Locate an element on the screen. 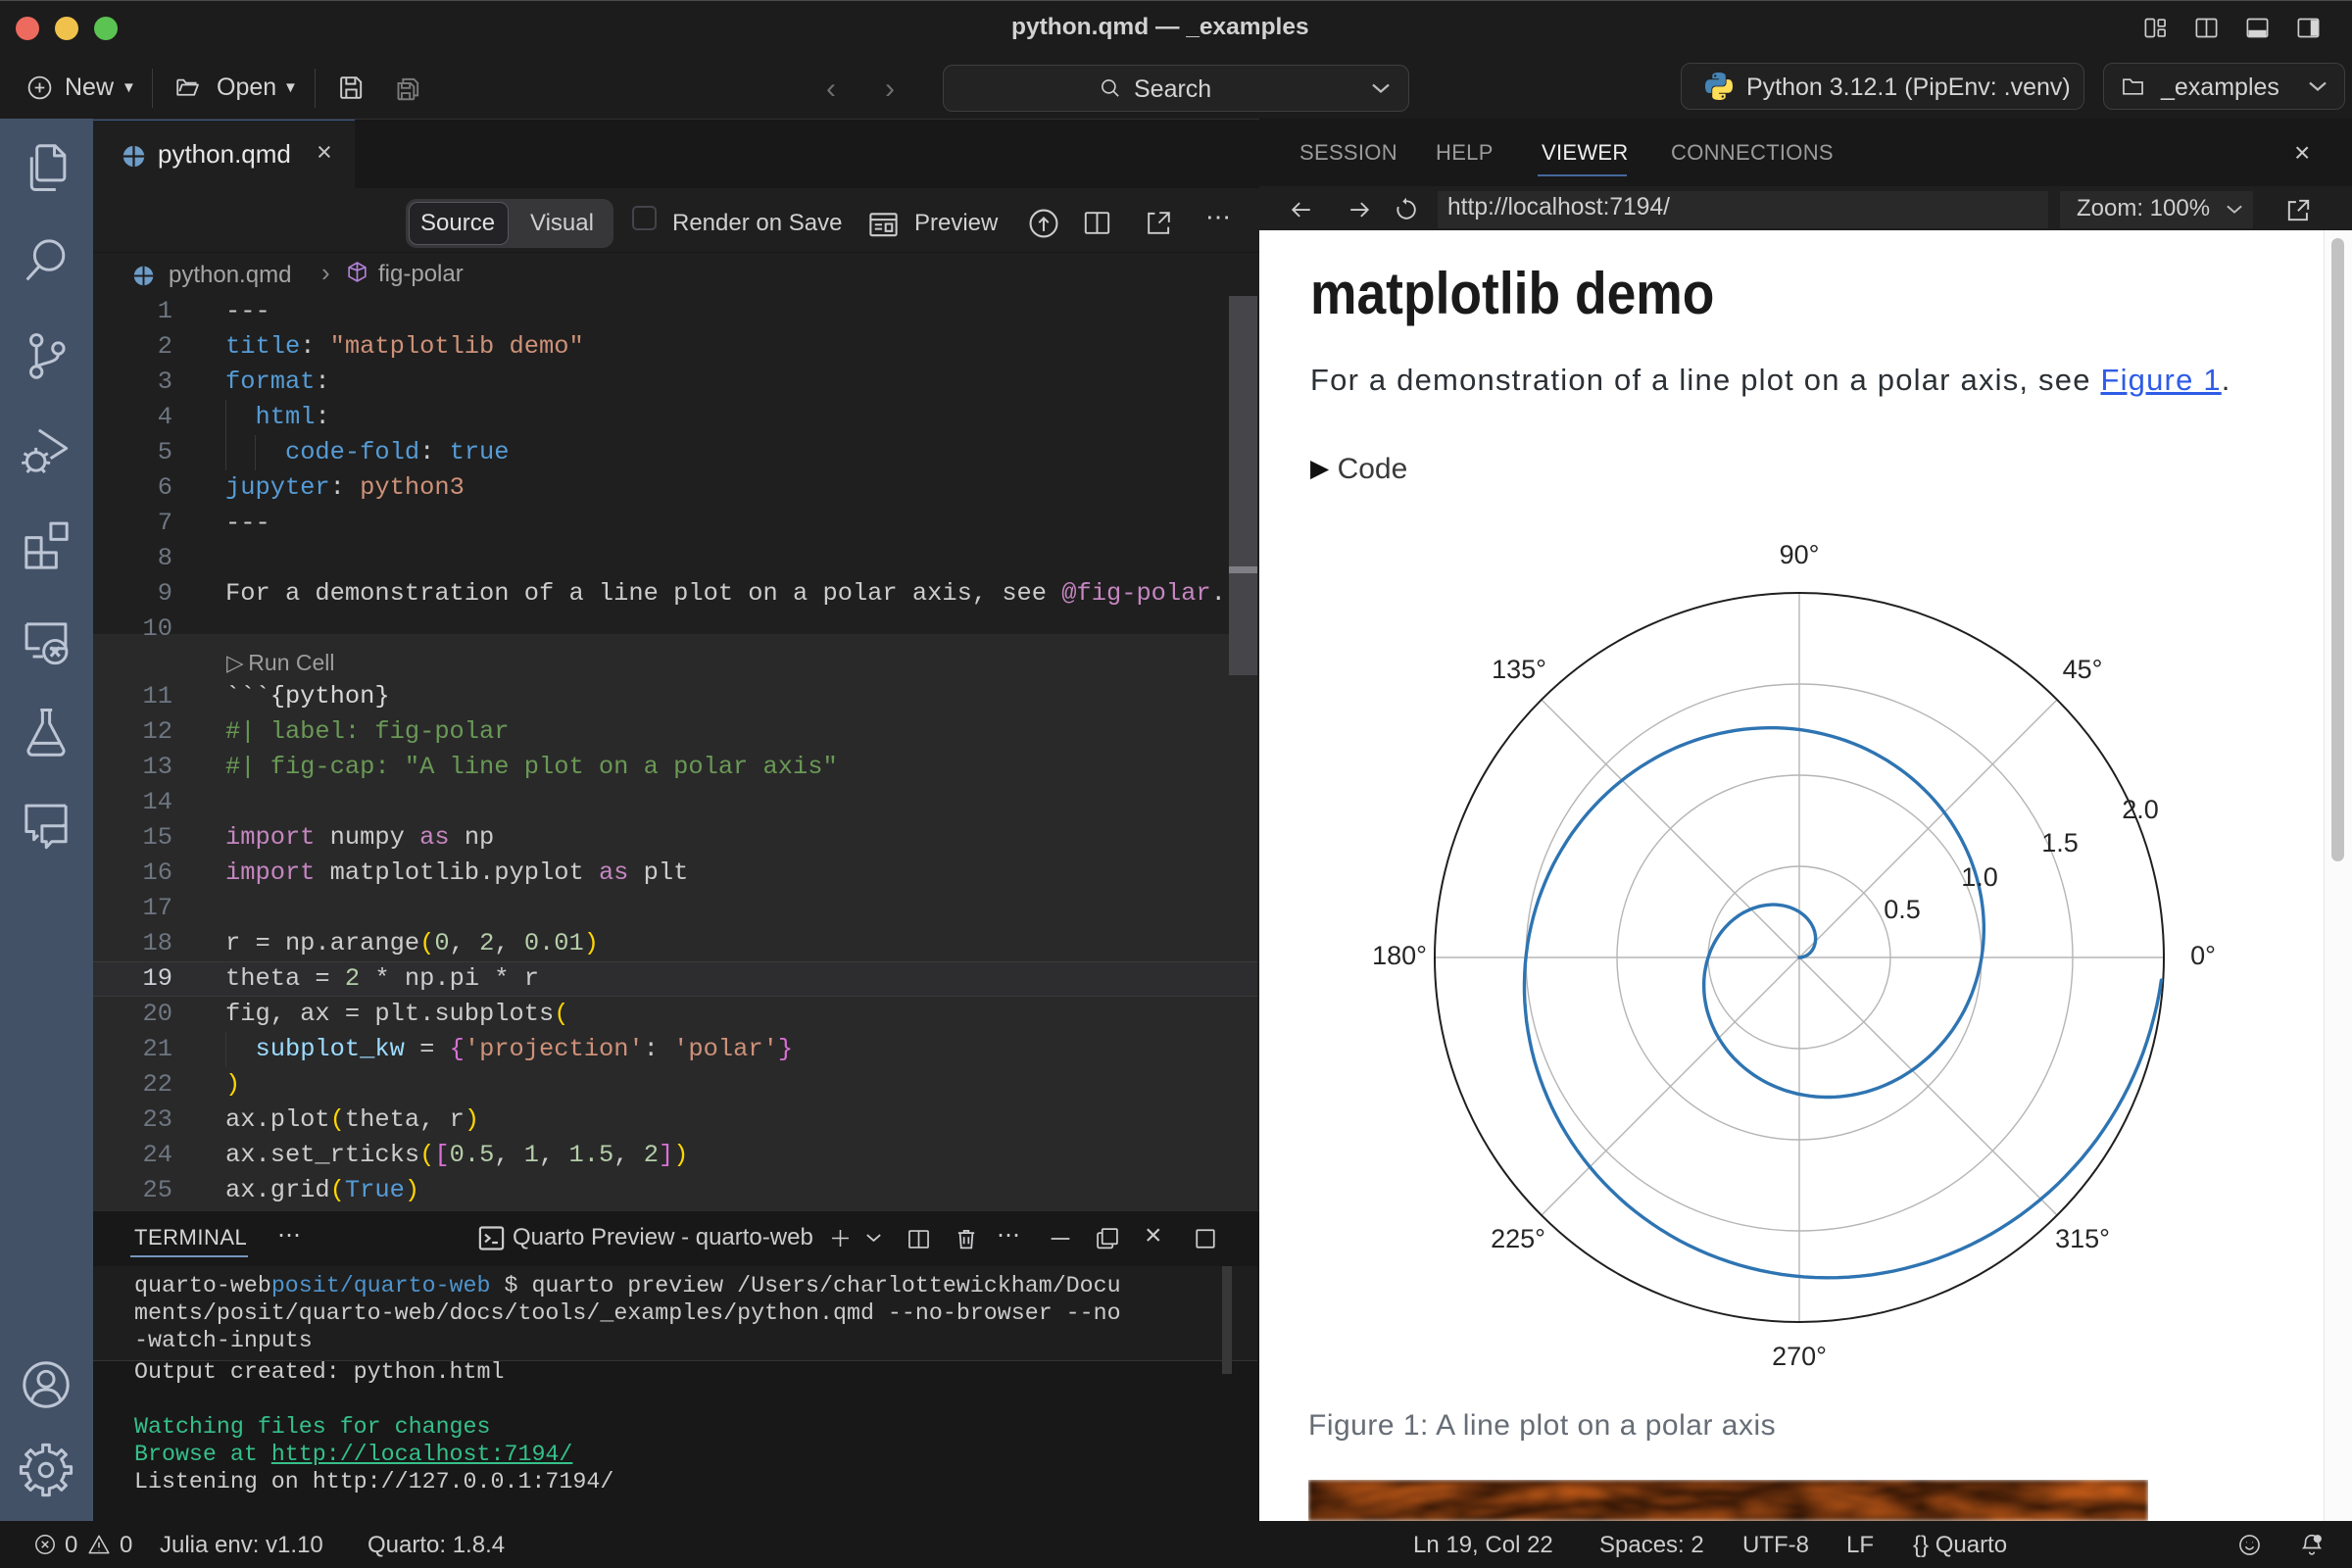  svg-text: 315° is located at coordinates (2082, 1238).